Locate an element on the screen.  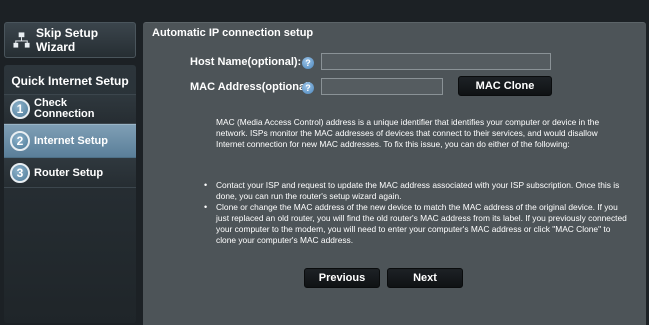
sidebar-title: Quick Internet Setup is located at coordinates (70, 81).